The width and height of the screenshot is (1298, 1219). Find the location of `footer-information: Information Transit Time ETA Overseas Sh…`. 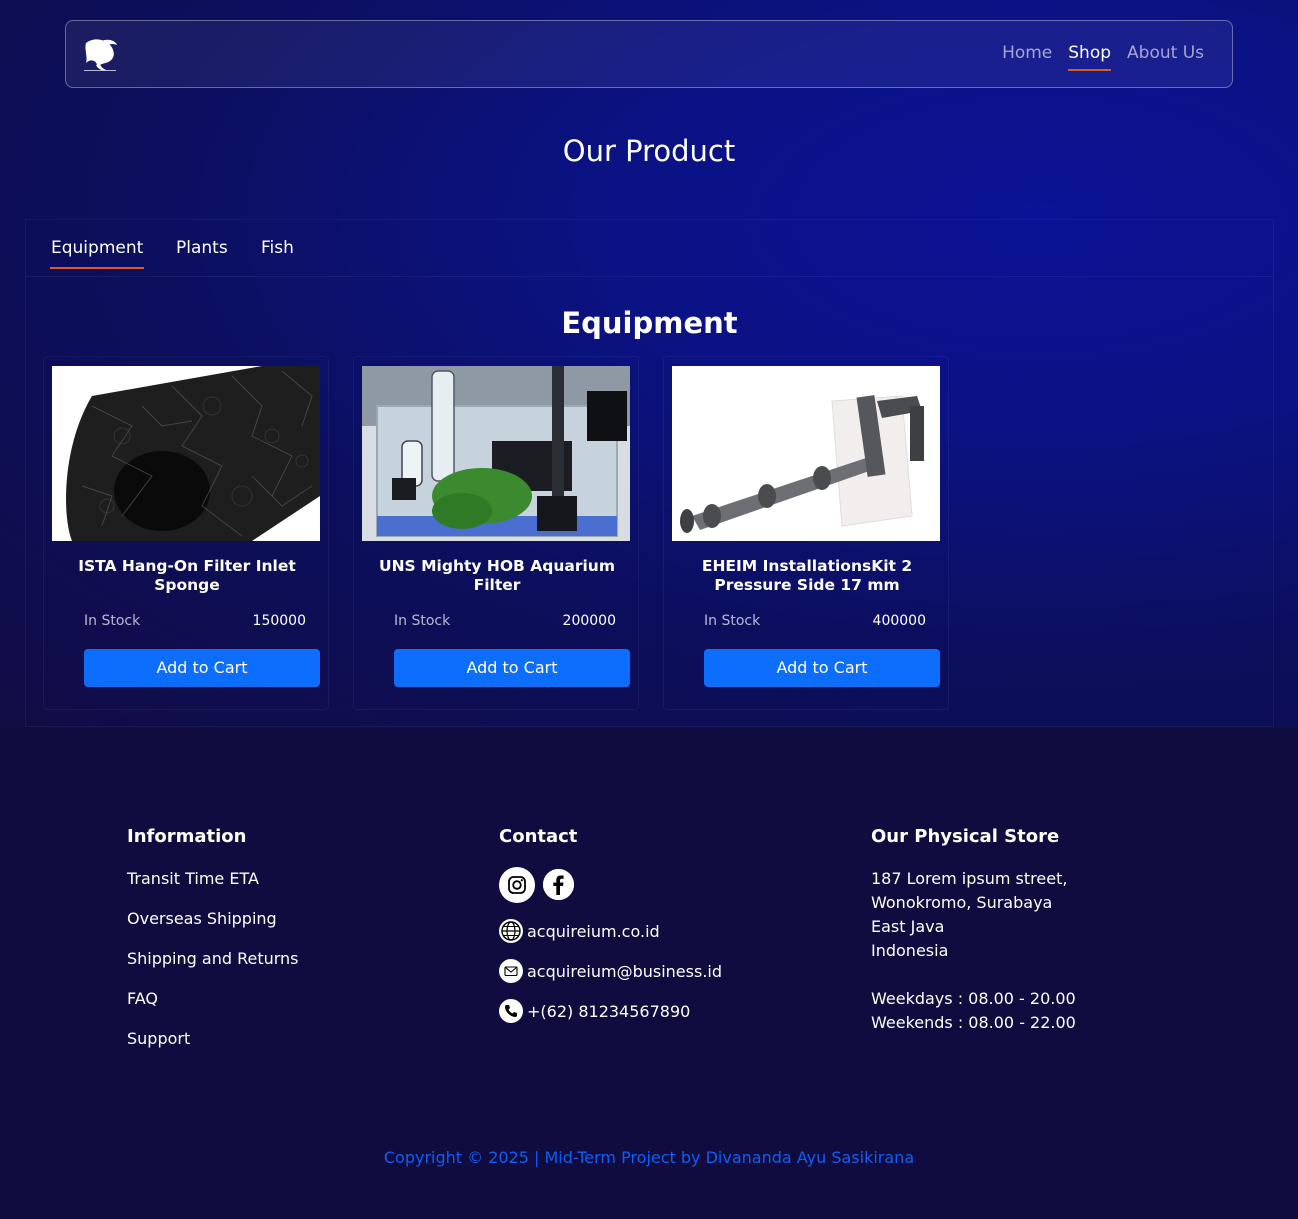

footer-information: Information Transit Time ETA Overseas Sh… is located at coordinates (213, 946).